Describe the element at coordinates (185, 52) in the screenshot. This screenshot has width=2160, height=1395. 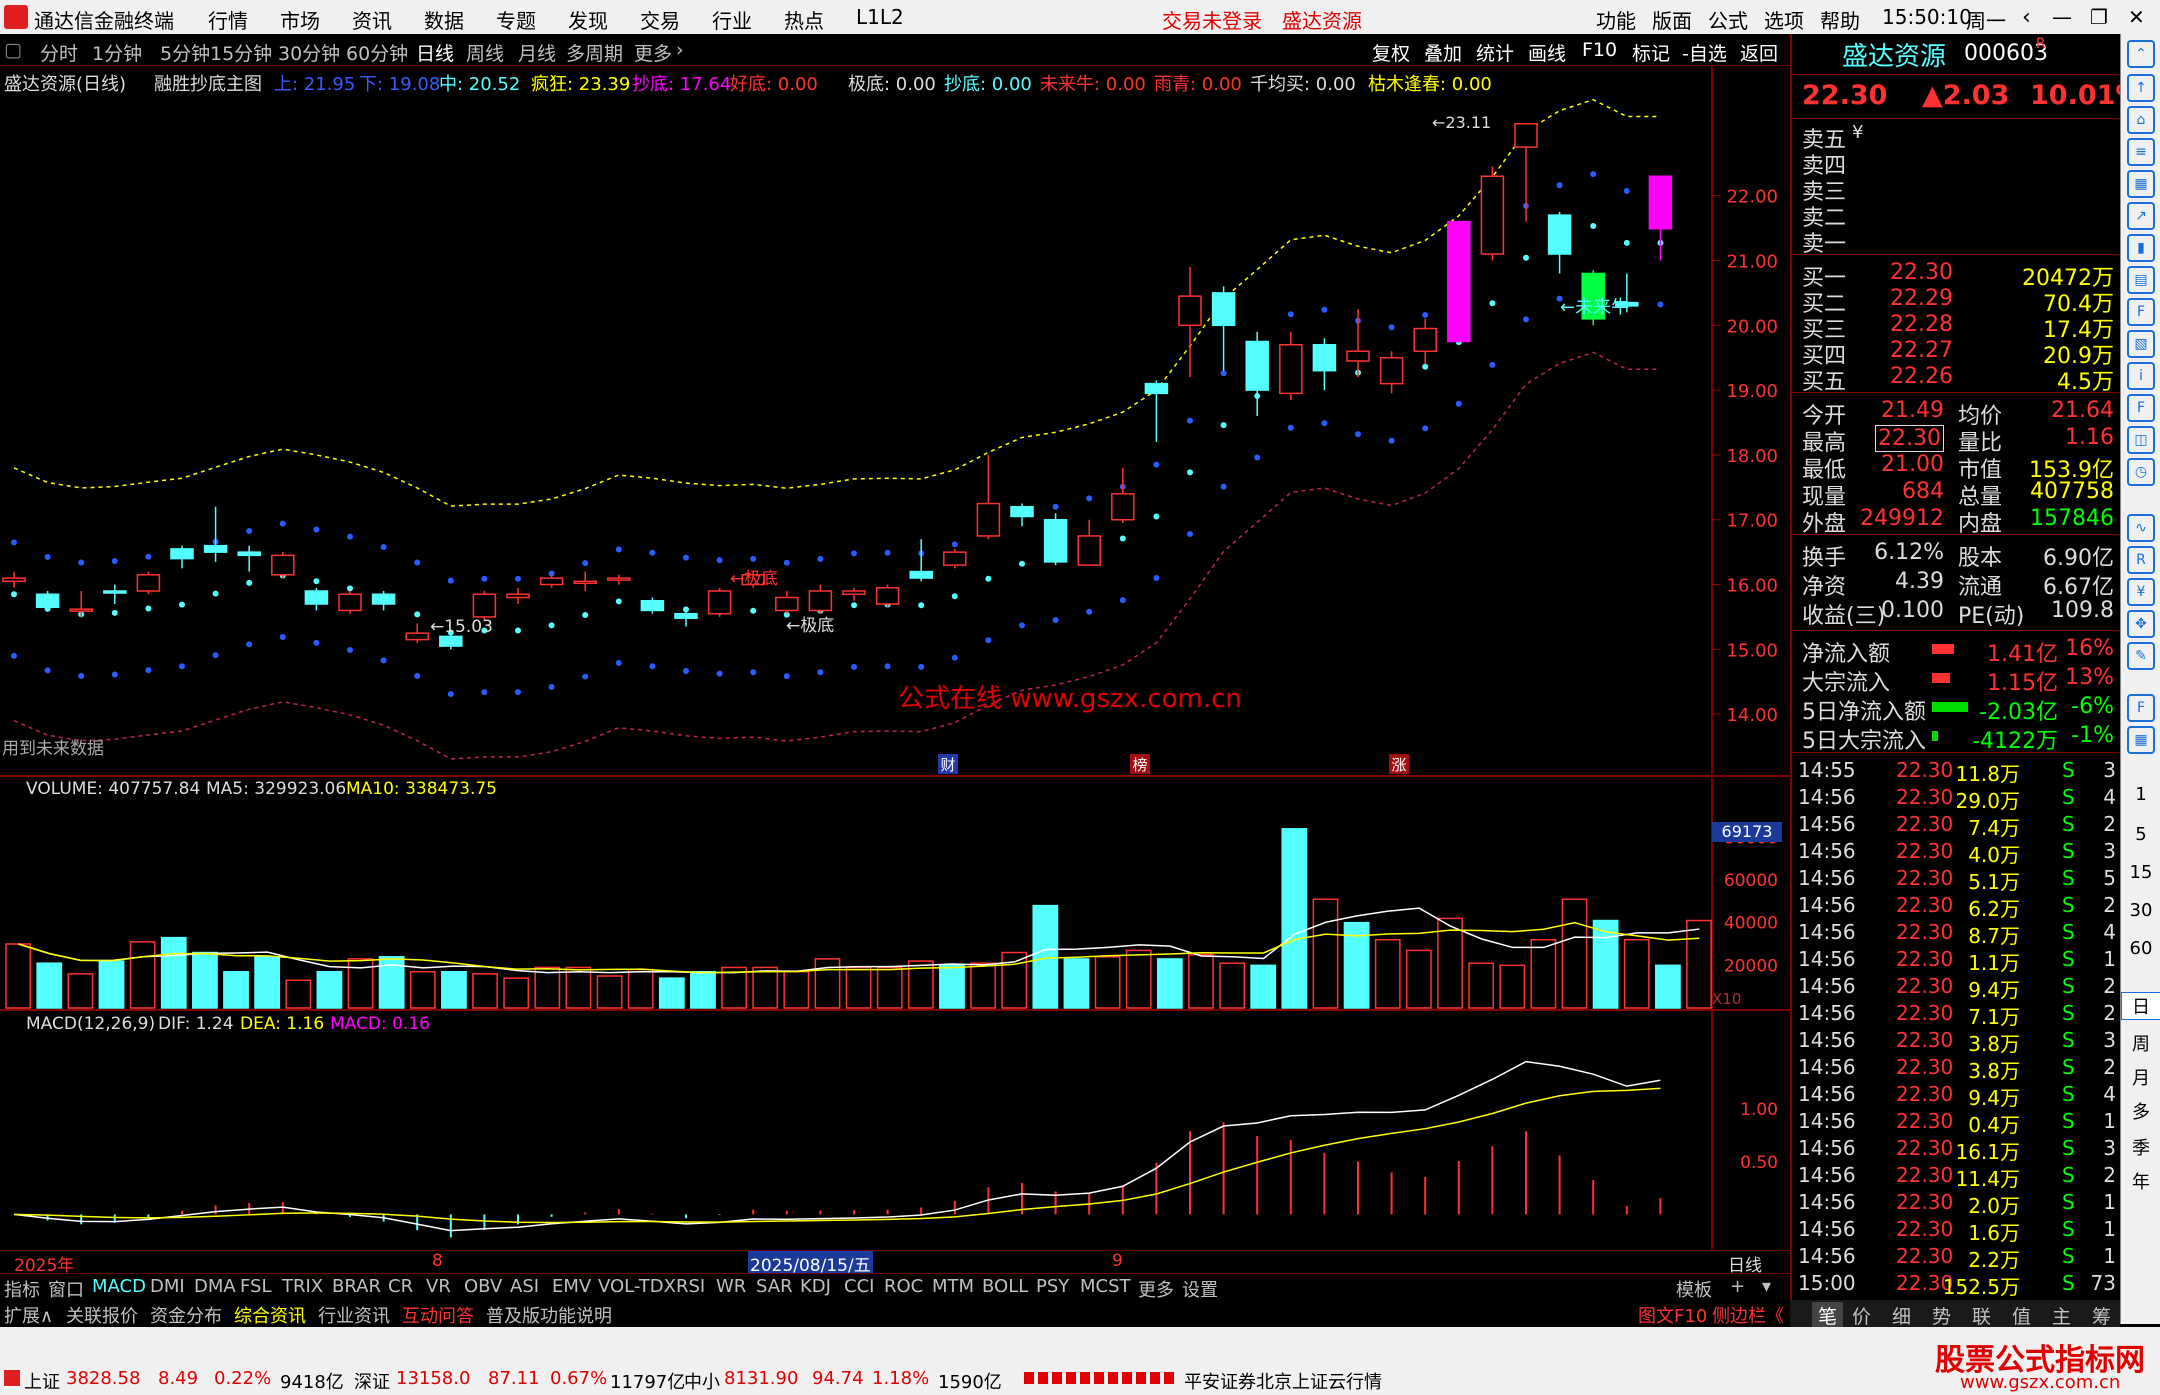
I see `tab-period: 5分钟` at that location.